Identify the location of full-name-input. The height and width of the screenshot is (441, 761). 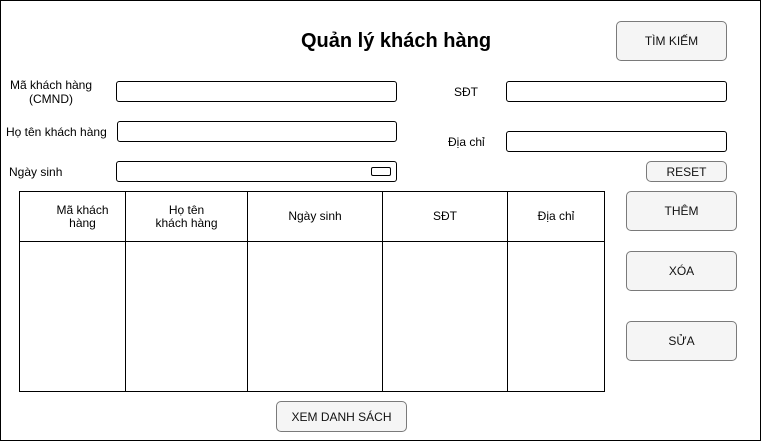
(257, 131).